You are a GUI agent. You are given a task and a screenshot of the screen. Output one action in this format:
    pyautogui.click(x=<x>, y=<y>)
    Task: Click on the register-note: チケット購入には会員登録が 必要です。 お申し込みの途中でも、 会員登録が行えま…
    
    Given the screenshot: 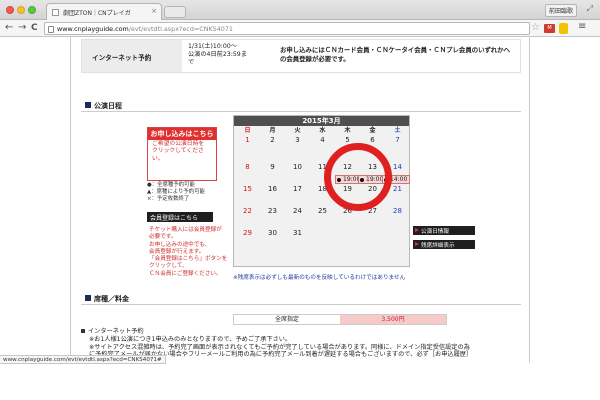 What is the action you would take?
    pyautogui.click(x=190, y=252)
    